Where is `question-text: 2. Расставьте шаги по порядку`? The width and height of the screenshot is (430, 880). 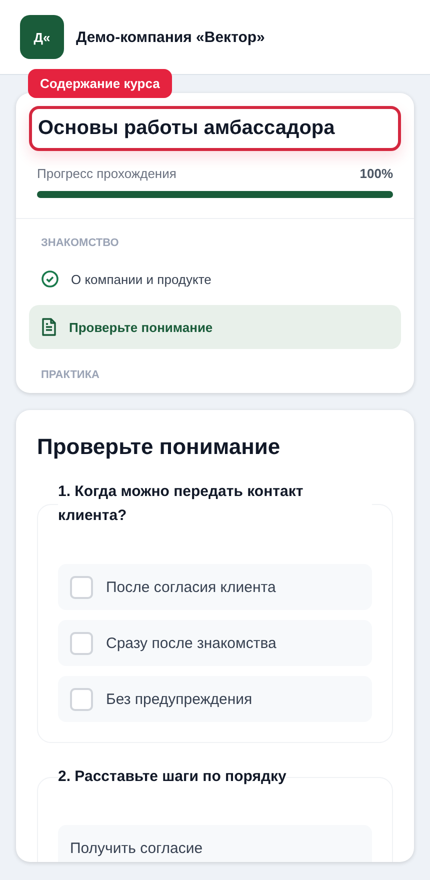 question-text: 2. Расставьте шаги по порядку is located at coordinates (172, 777).